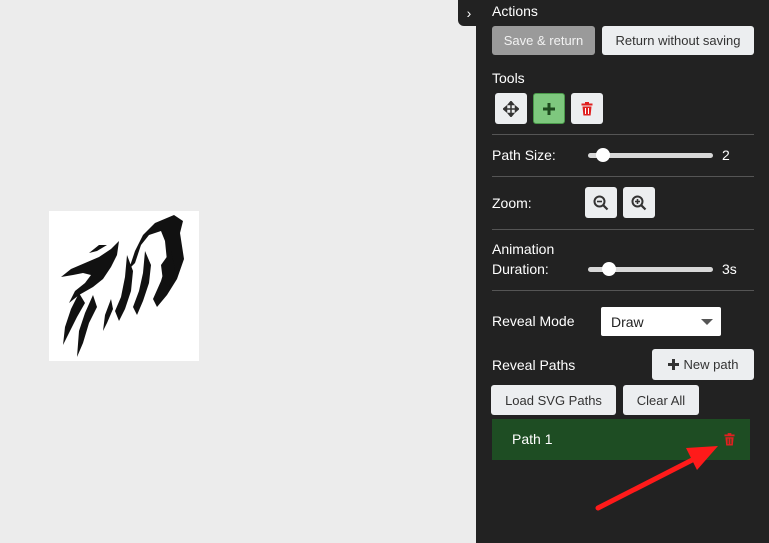 Image resolution: width=769 pixels, height=543 pixels. What do you see at coordinates (553, 400) in the screenshot?
I see `load-svg-paths-button: Load SVG Paths` at bounding box center [553, 400].